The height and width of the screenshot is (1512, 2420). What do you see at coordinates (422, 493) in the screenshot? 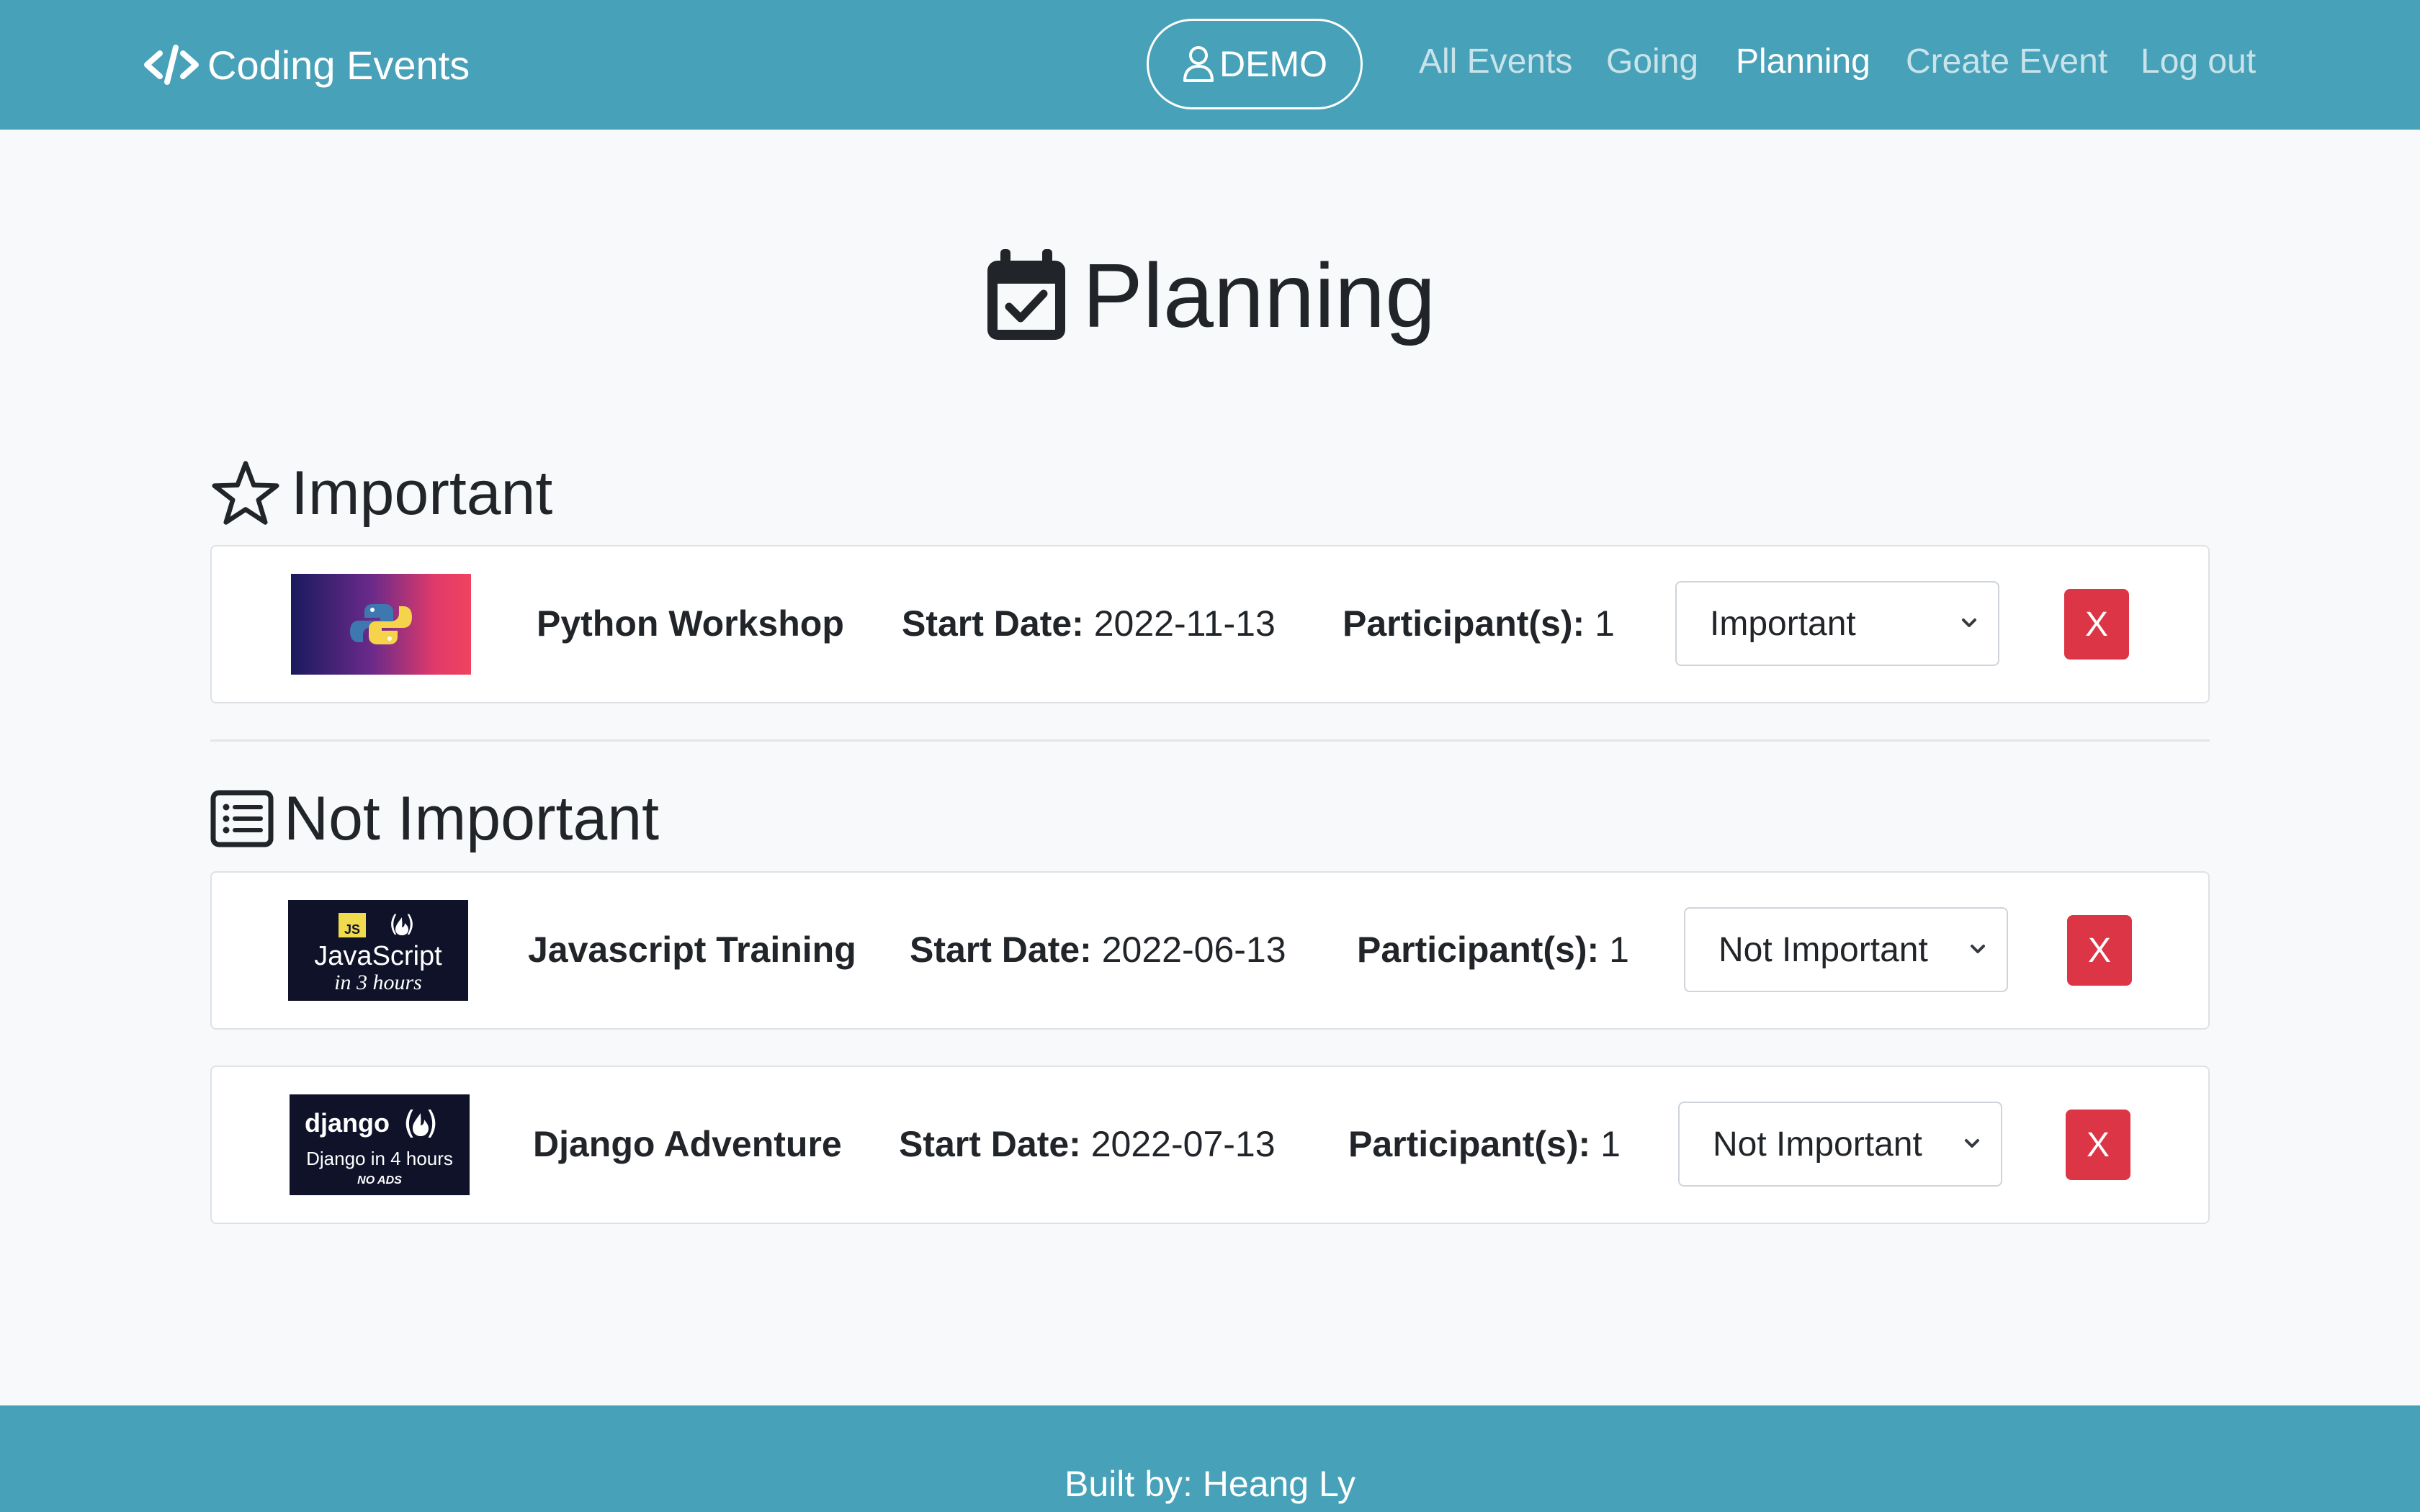
I see `section-title: Important` at bounding box center [422, 493].